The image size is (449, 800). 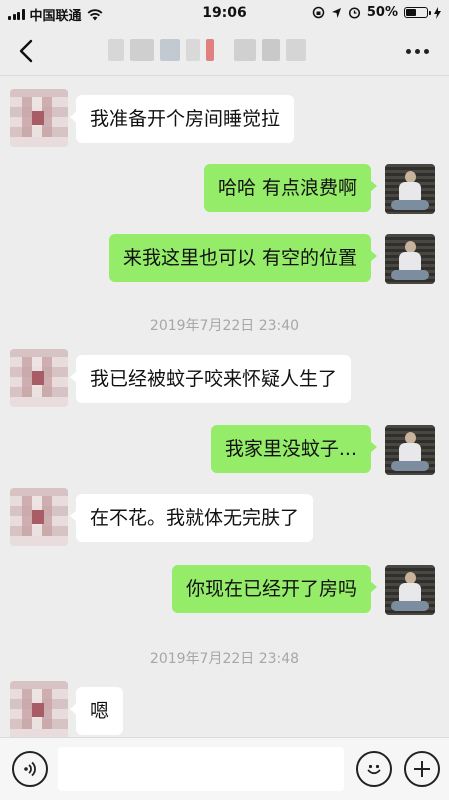 What do you see at coordinates (27, 51) in the screenshot?
I see `chevron-left-icon` at bounding box center [27, 51].